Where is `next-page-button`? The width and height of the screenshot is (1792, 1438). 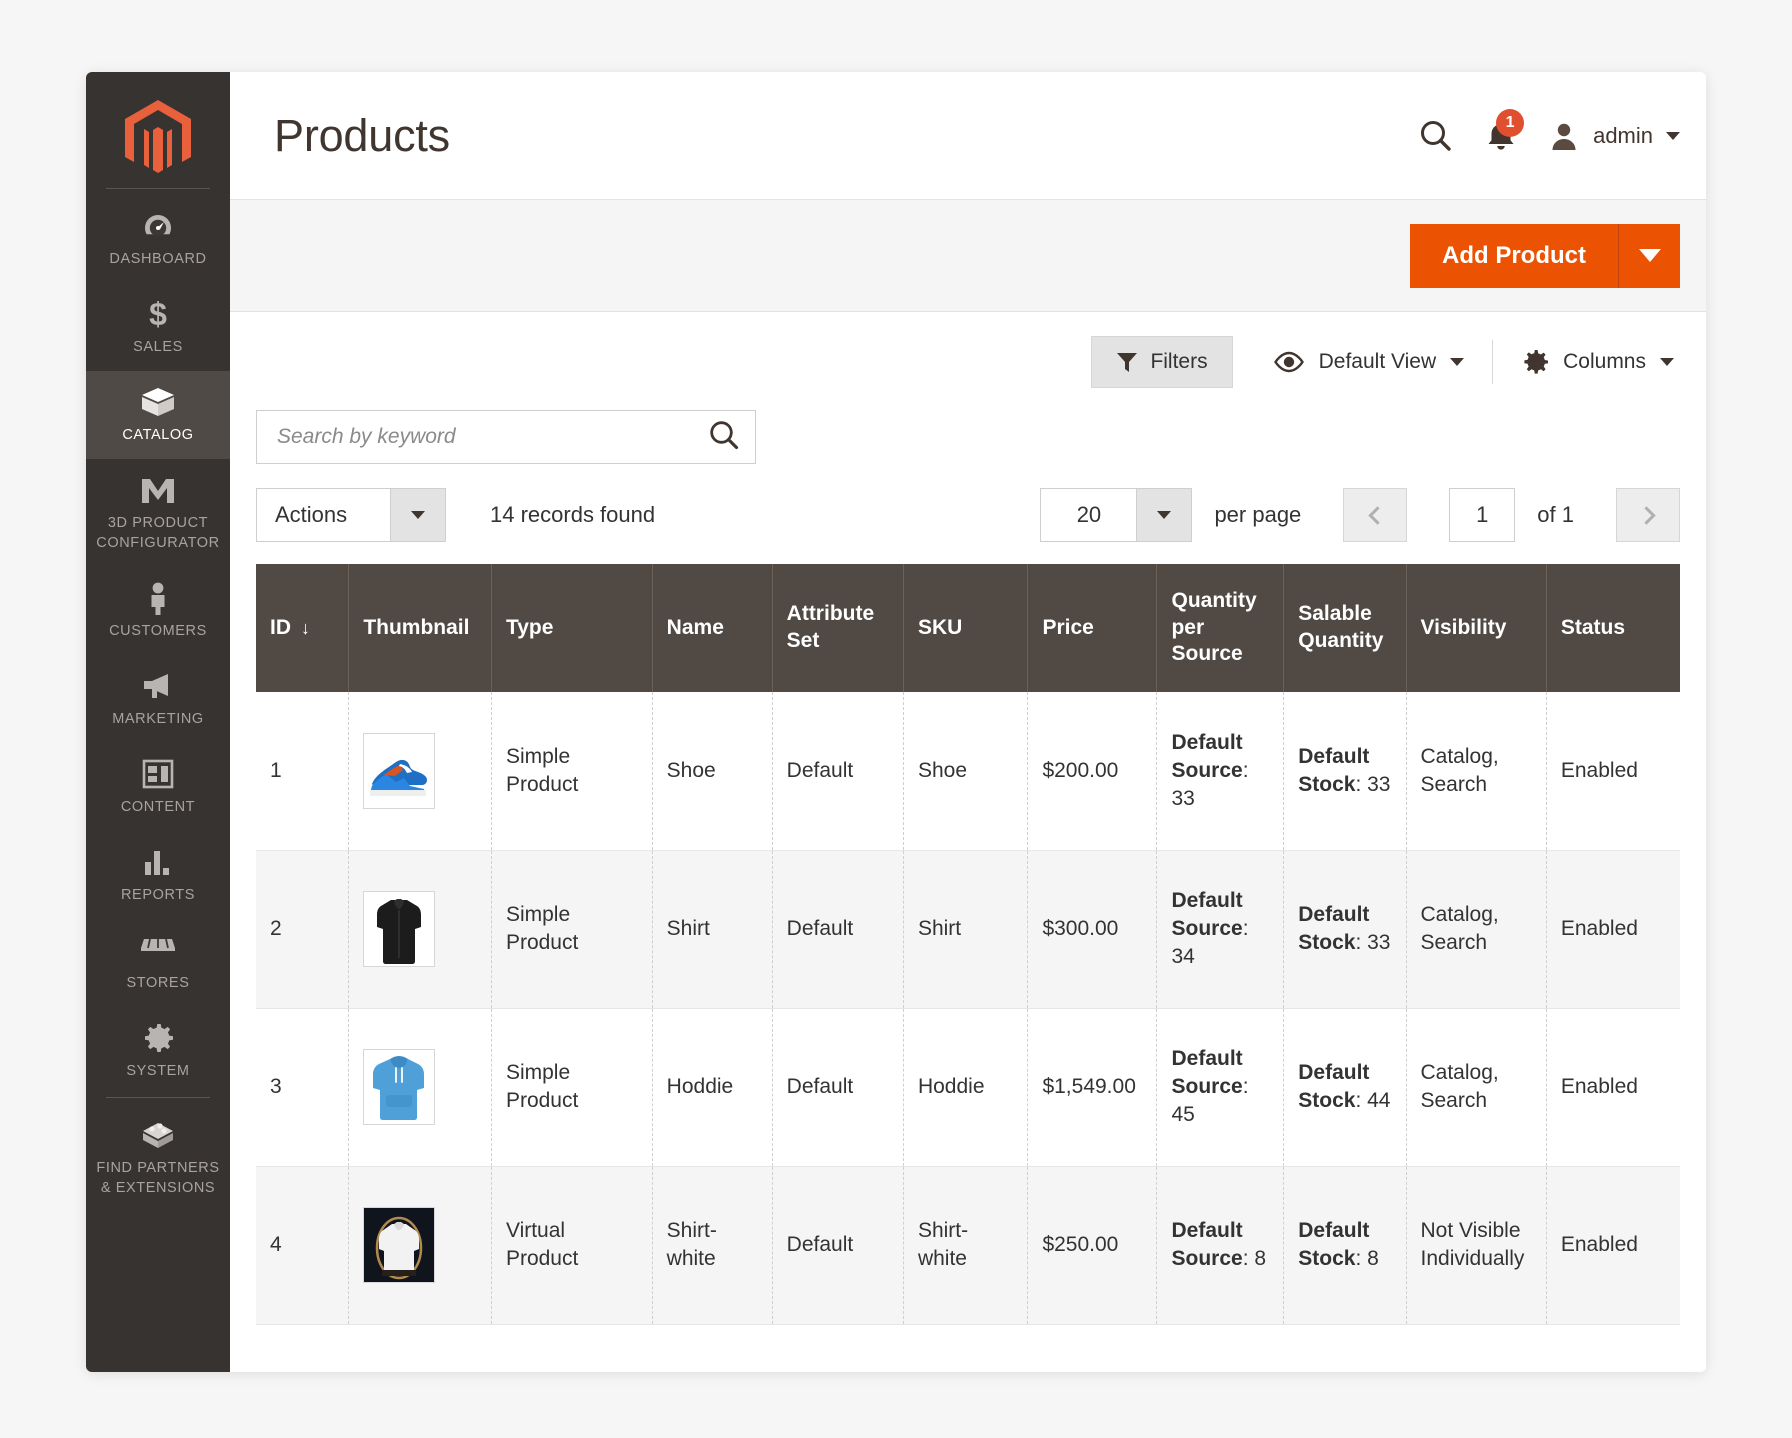 next-page-button is located at coordinates (1648, 515).